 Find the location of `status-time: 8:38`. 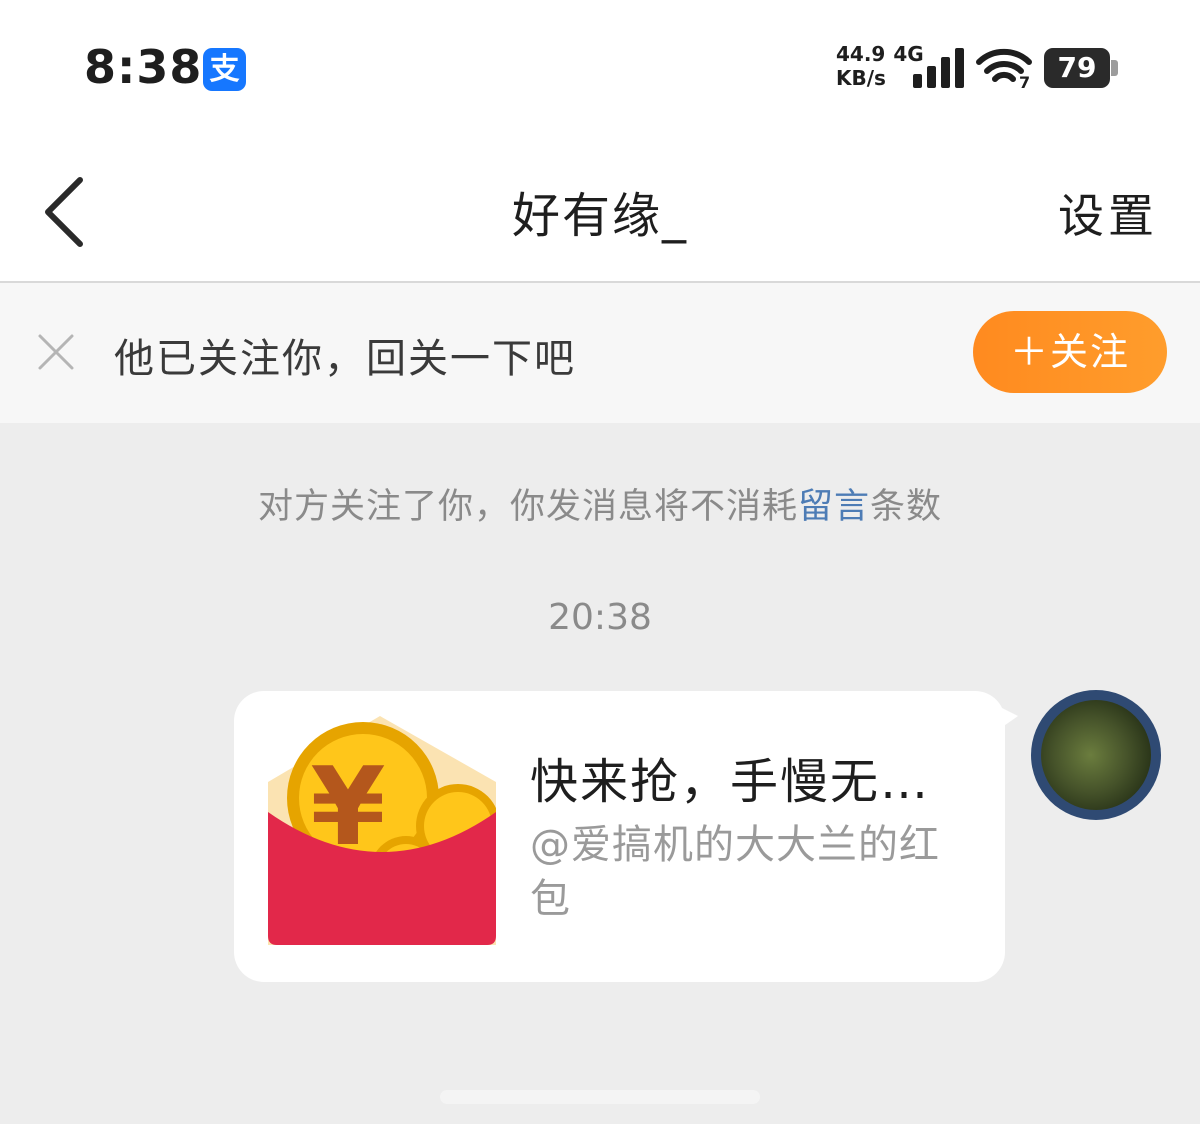

status-time: 8:38 is located at coordinates (143, 67).